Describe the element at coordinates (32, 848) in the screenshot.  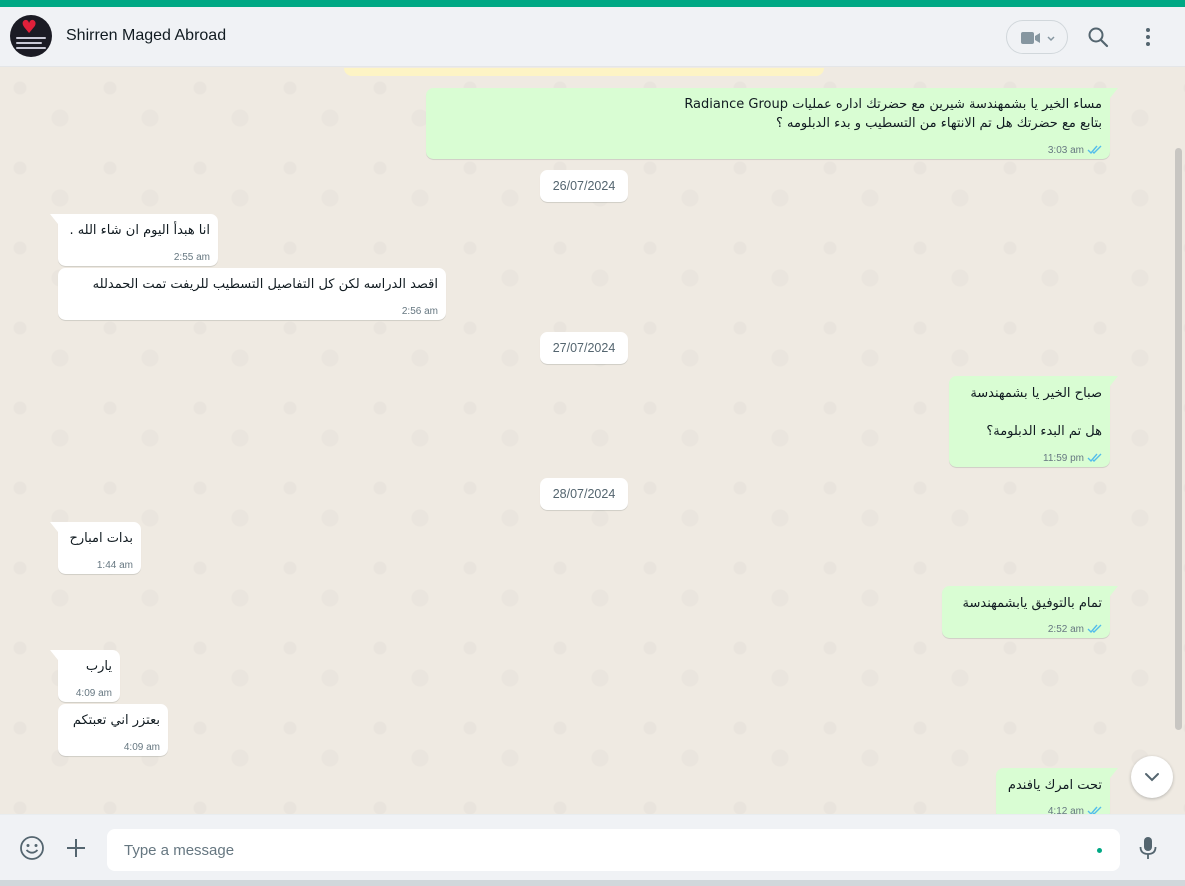
I see `emoji-icon` at that location.